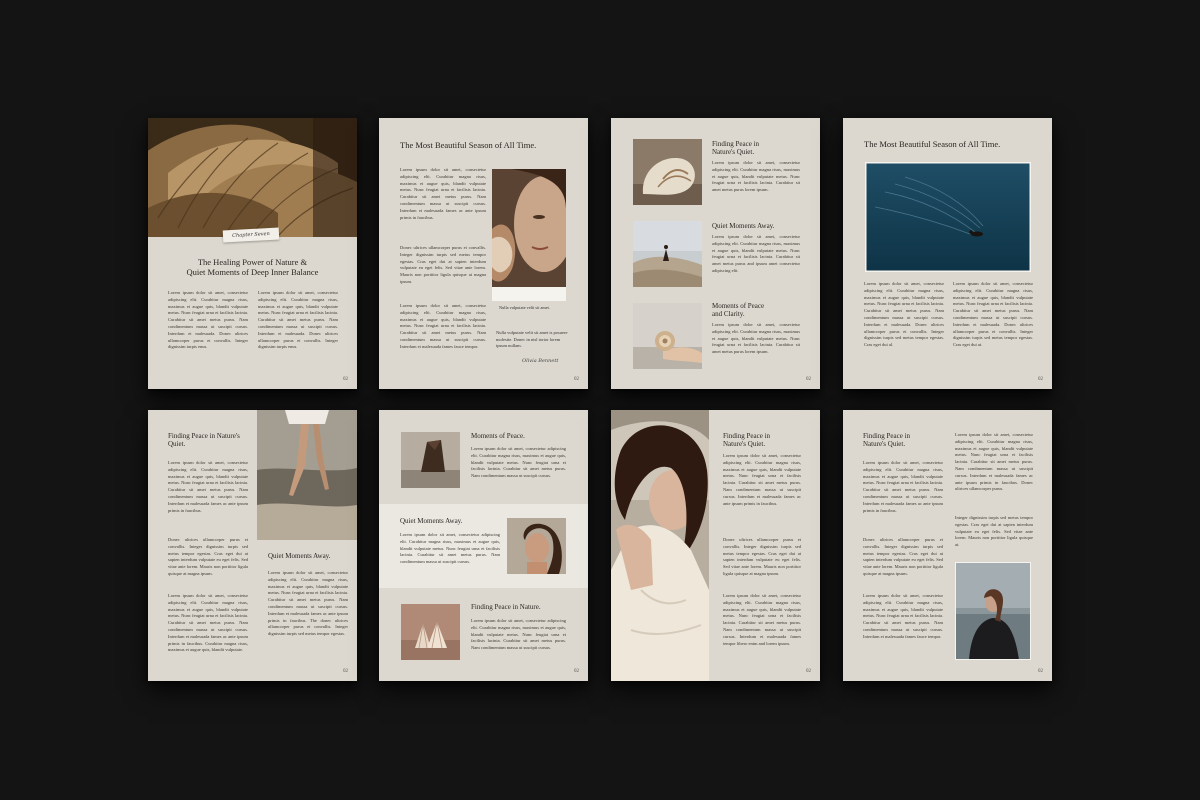  Describe the element at coordinates (307, 475) in the screenshot. I see `beach-legs-photo` at that location.